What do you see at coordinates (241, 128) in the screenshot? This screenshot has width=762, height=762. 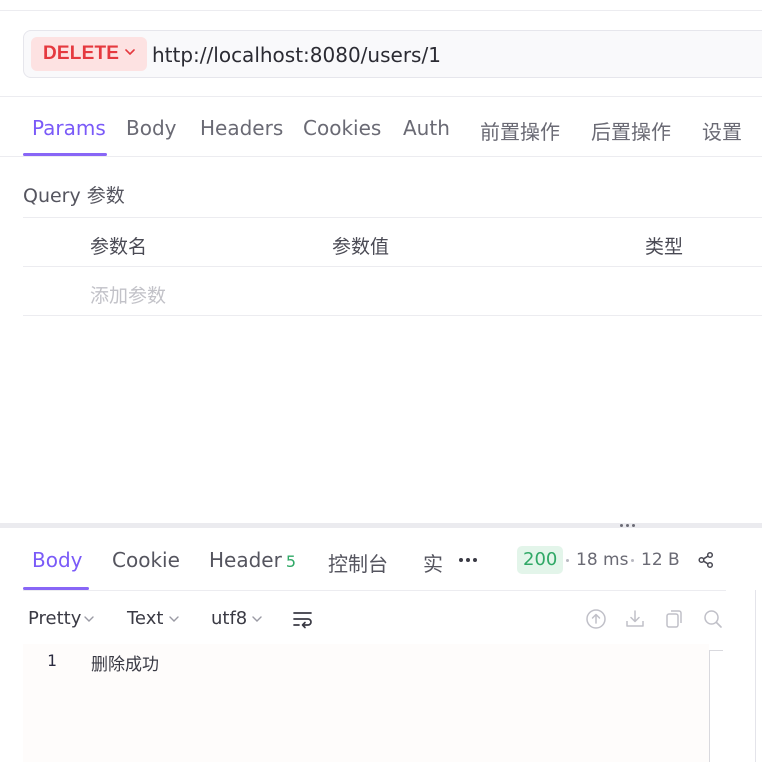 I see `tab-headers: Headers` at bounding box center [241, 128].